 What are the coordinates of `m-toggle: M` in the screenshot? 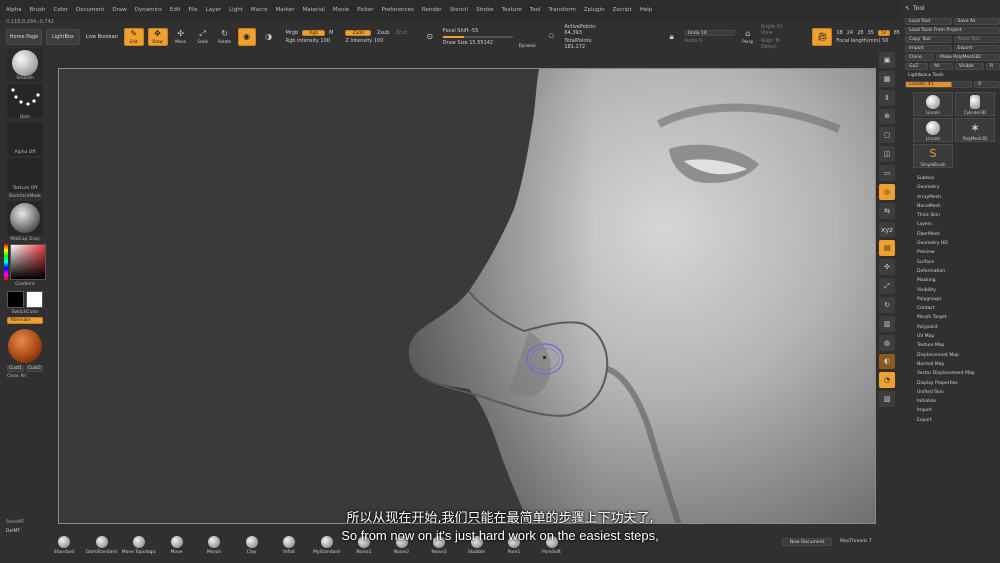 It's located at (331, 33).